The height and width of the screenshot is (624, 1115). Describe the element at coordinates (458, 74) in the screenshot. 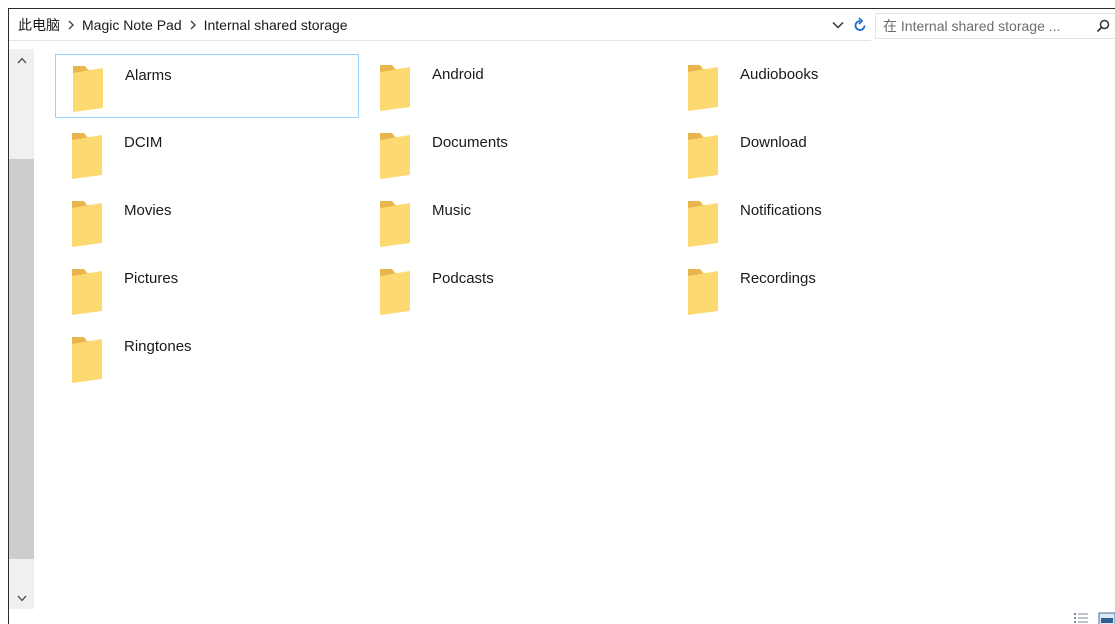

I see `folder-name: Android` at that location.